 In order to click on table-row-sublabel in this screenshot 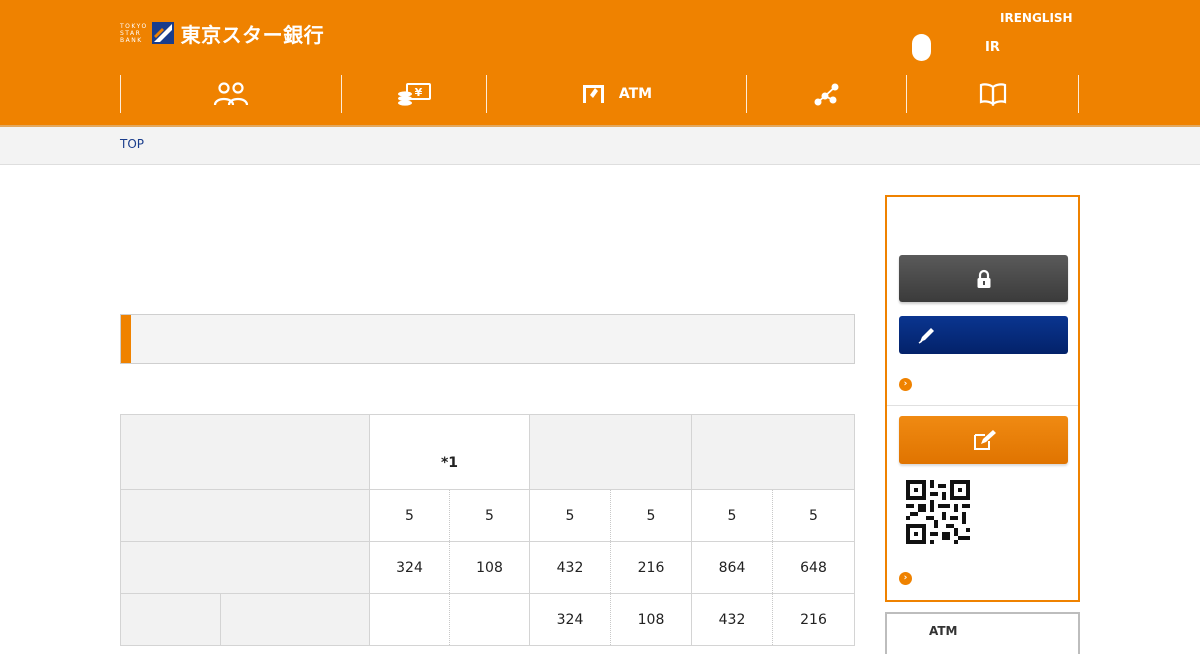, I will do `click(295, 619)`.